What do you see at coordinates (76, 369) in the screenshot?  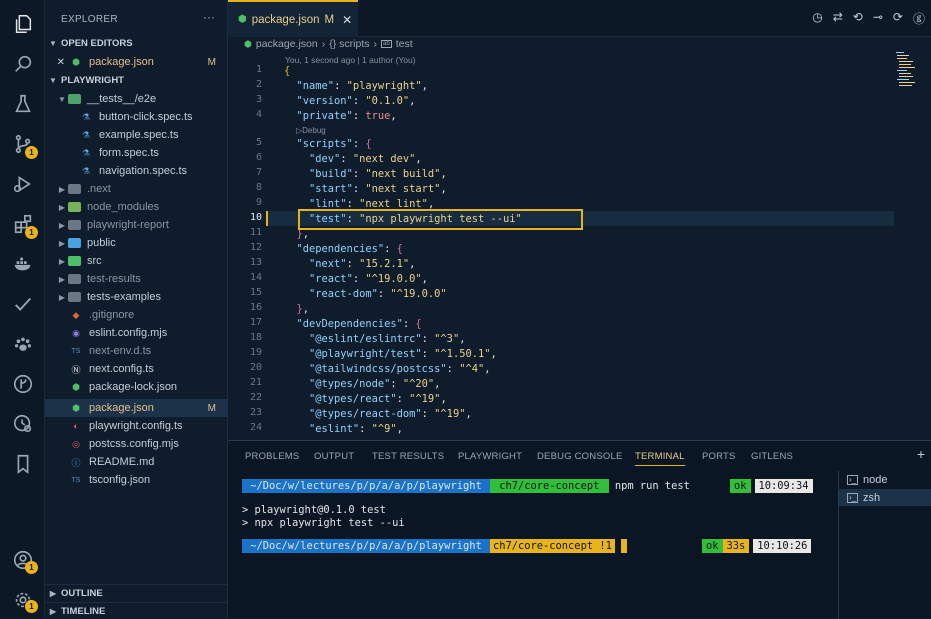 I see `next-icon: Ⓝ` at bounding box center [76, 369].